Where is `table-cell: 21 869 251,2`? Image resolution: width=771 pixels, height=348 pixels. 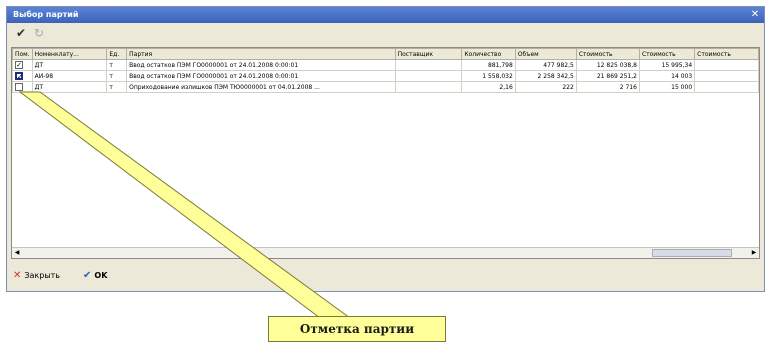 table-cell: 21 869 251,2 is located at coordinates (607, 76).